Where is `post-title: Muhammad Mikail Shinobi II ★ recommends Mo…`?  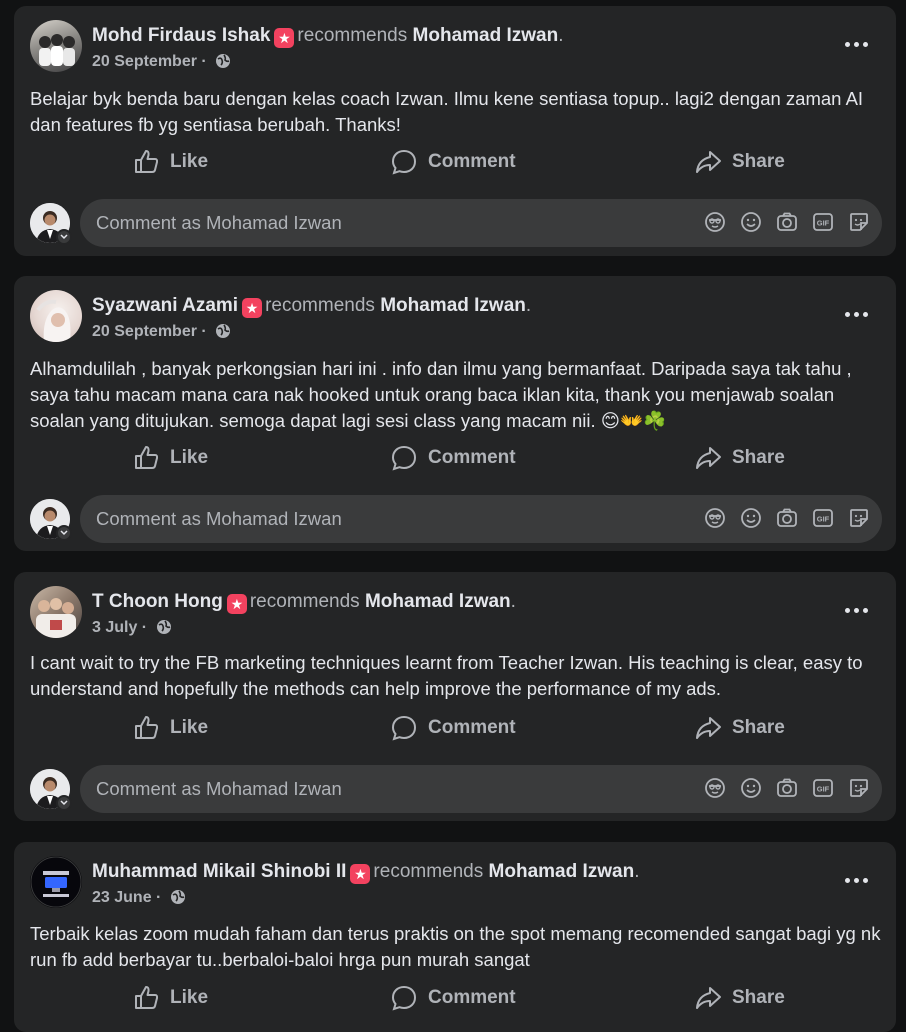
post-title: Muhammad Mikail Shinobi II ★ recommends Mo… is located at coordinates (366, 872).